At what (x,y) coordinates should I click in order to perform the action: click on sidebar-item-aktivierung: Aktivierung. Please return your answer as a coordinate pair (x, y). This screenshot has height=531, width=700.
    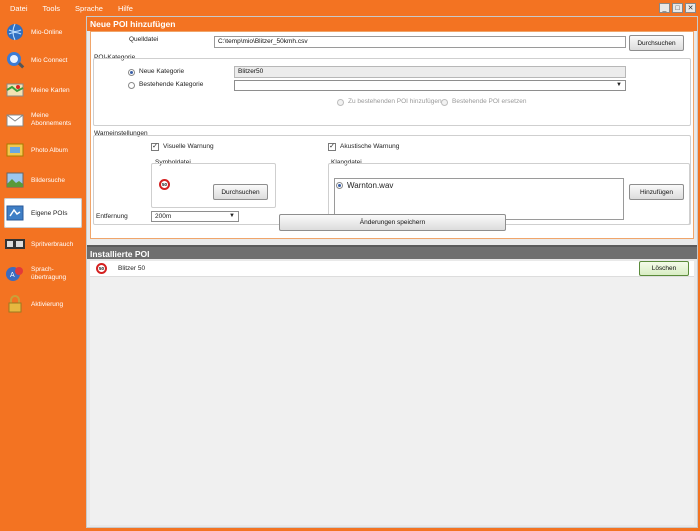
    Looking at the image, I should click on (43, 304).